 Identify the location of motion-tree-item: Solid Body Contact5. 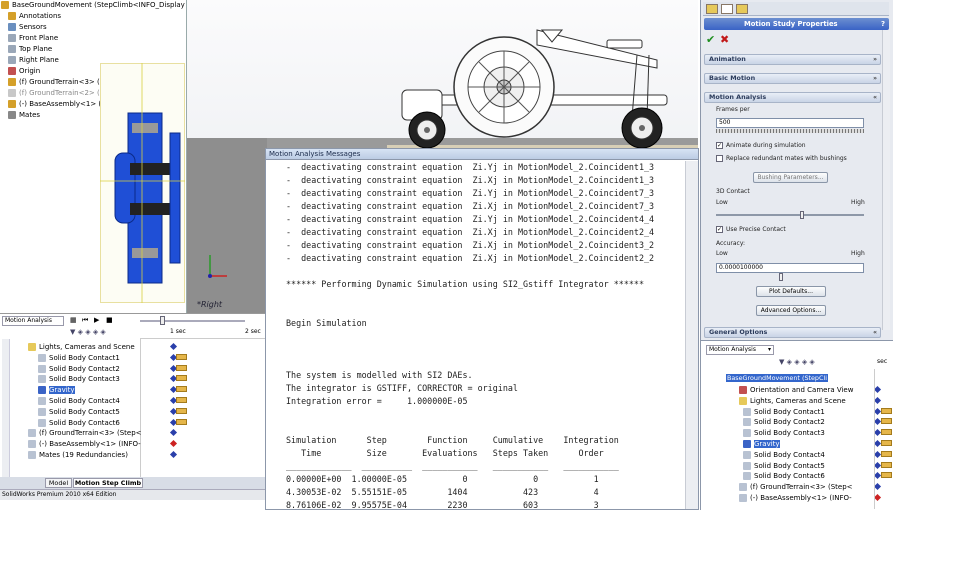
(79, 412).